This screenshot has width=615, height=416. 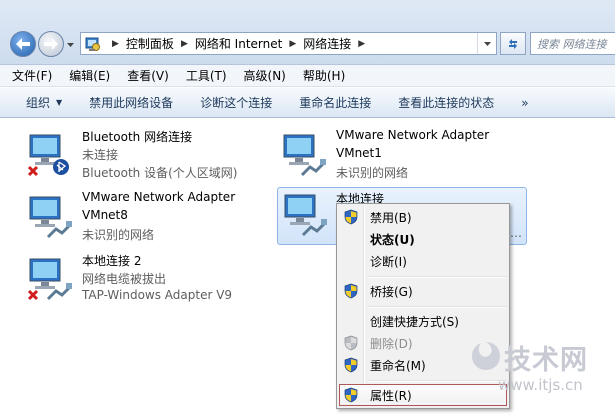 What do you see at coordinates (89, 75) in the screenshot?
I see `menu-edit: 编辑(E)` at bounding box center [89, 75].